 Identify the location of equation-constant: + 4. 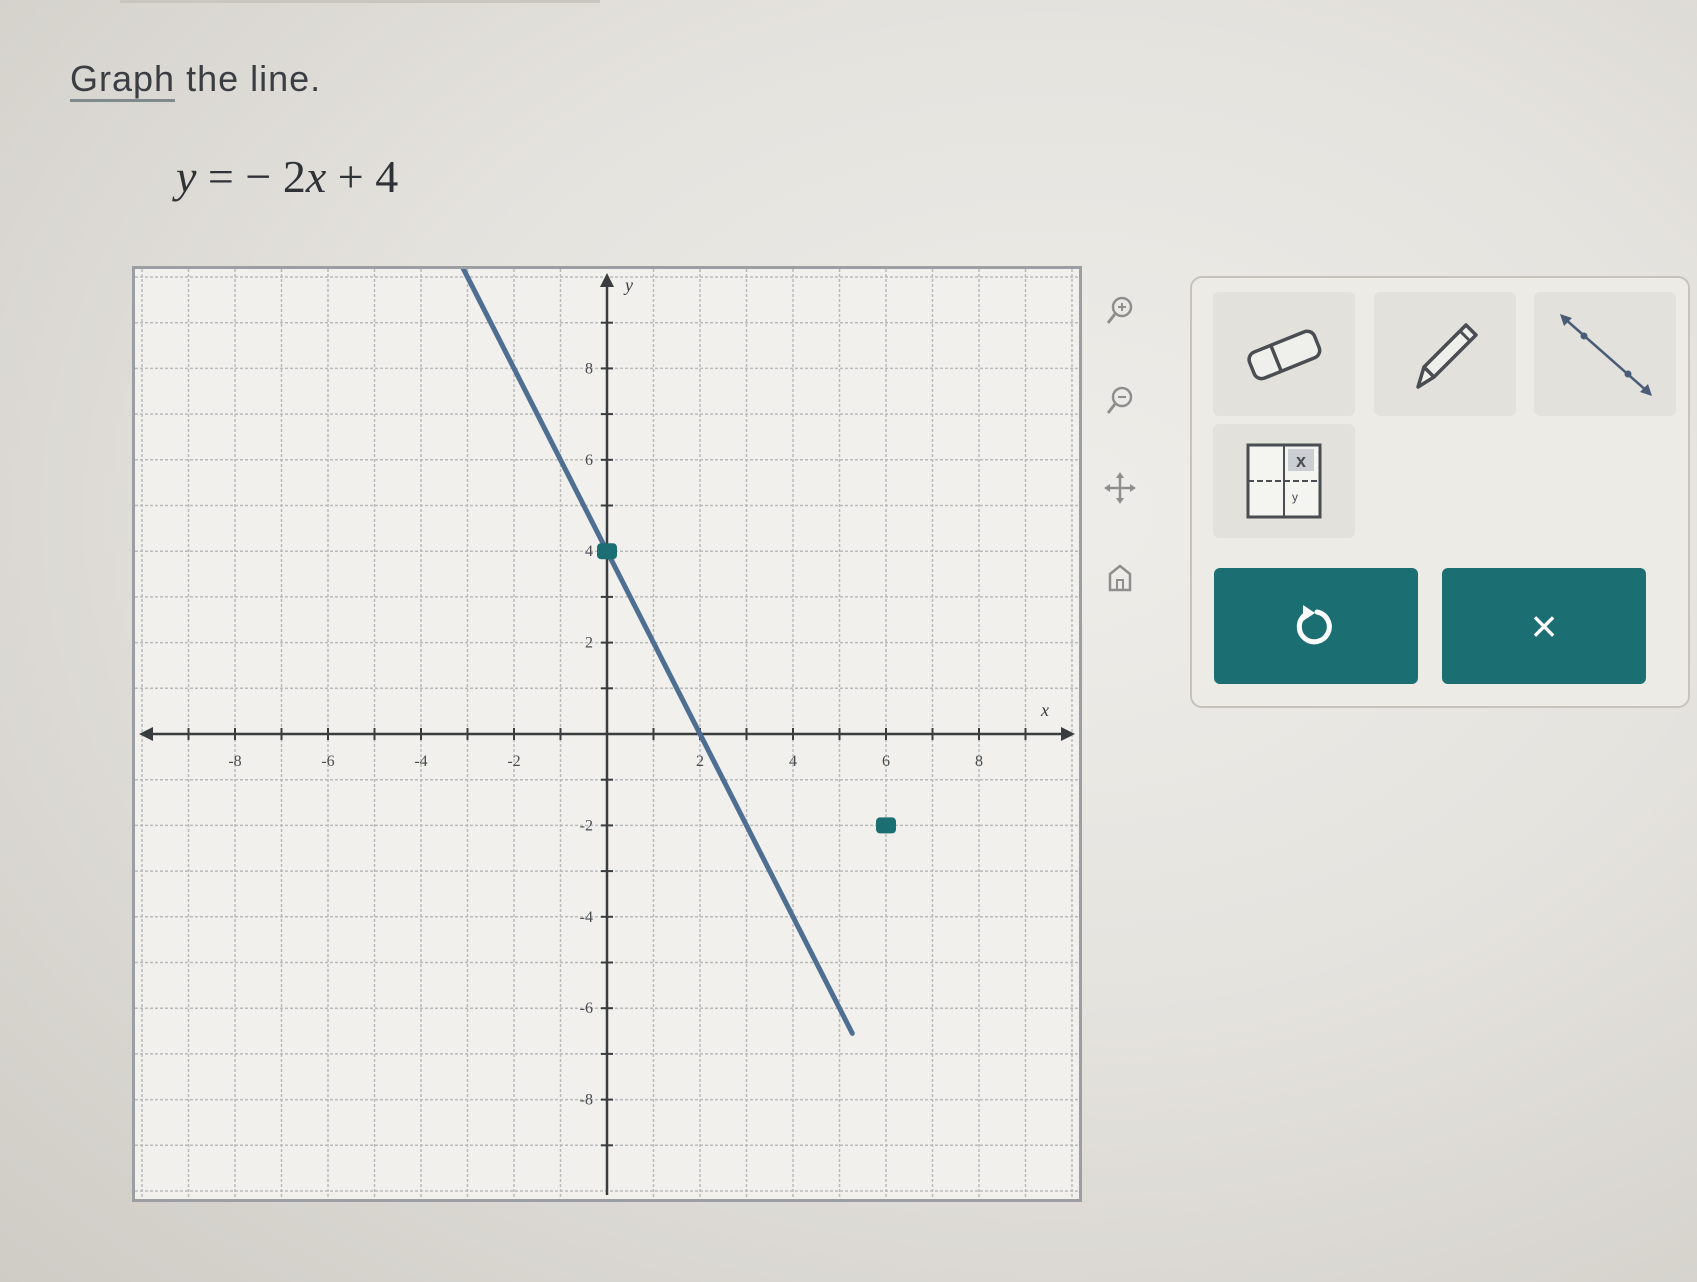
(362, 176).